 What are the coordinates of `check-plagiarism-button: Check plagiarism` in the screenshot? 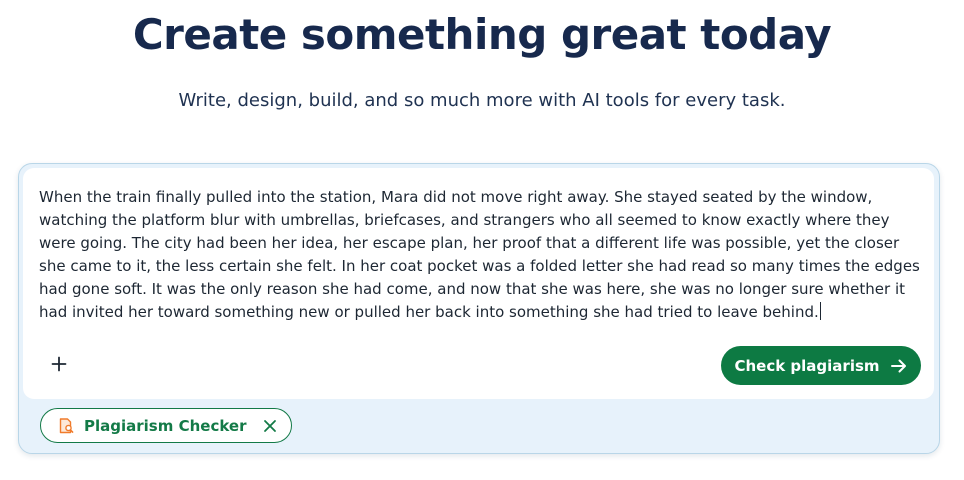 It's located at (821, 365).